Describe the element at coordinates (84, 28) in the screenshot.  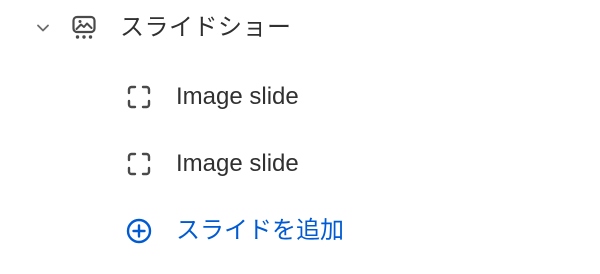
I see `slideshow-icon` at that location.